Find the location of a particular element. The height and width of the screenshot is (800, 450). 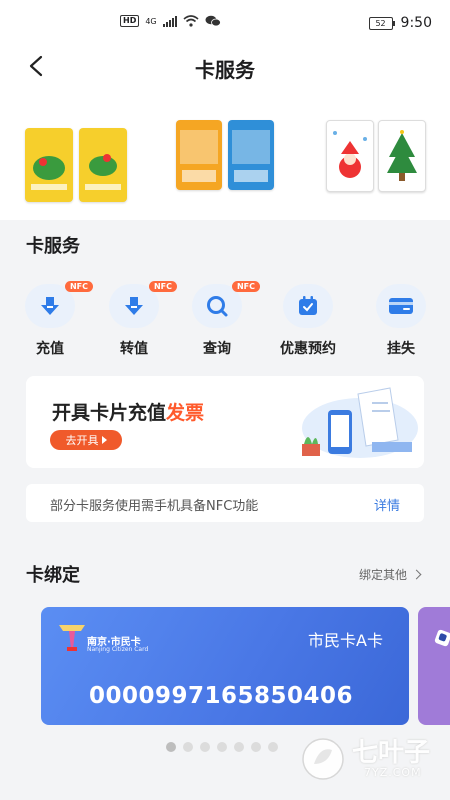

service-report-loss: 挂失 is located at coordinates (401, 321).